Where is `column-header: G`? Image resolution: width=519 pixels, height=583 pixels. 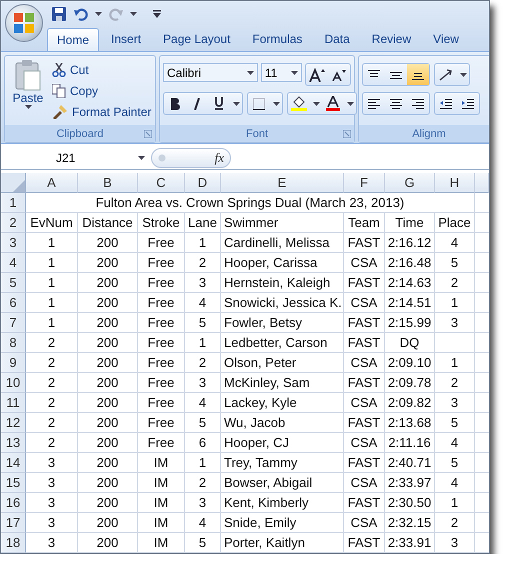
column-header: G is located at coordinates (410, 183).